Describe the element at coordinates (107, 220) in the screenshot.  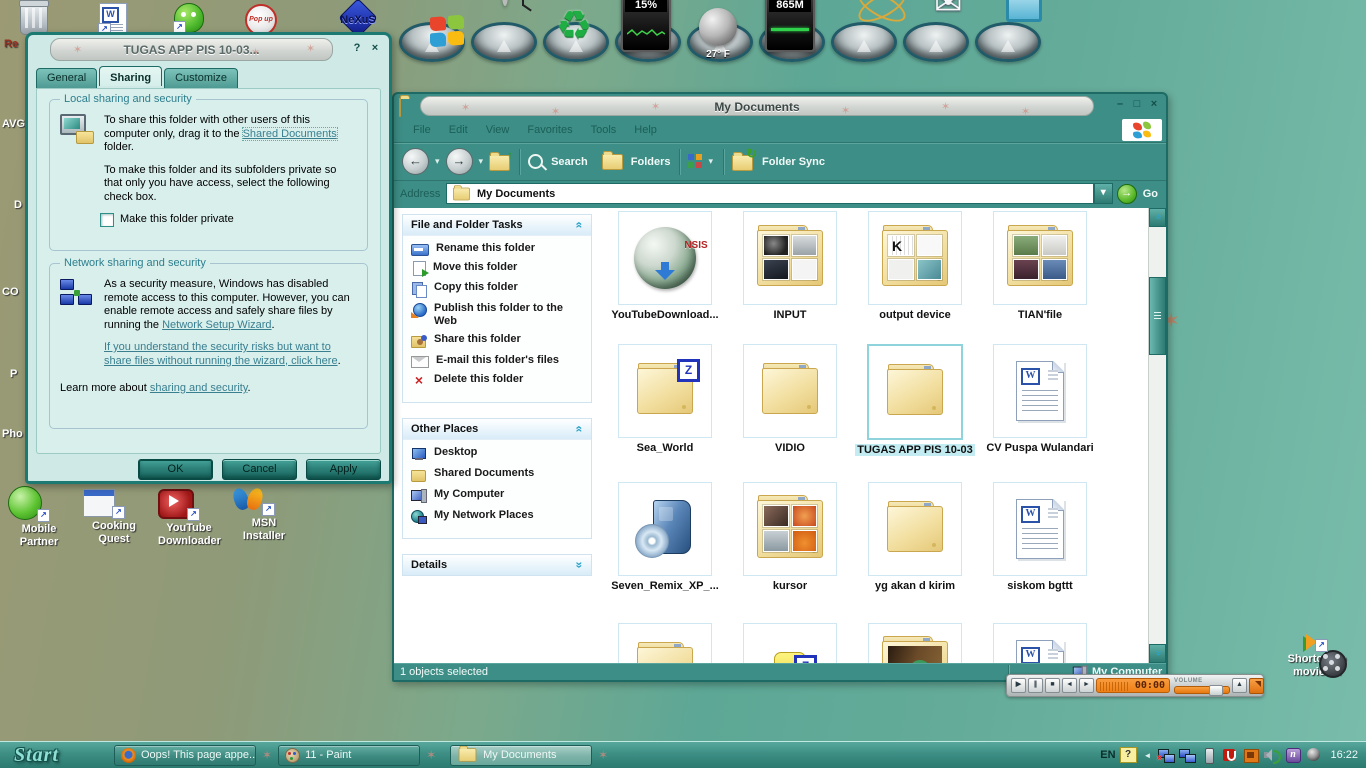
I see `make-private-checkbox` at that location.